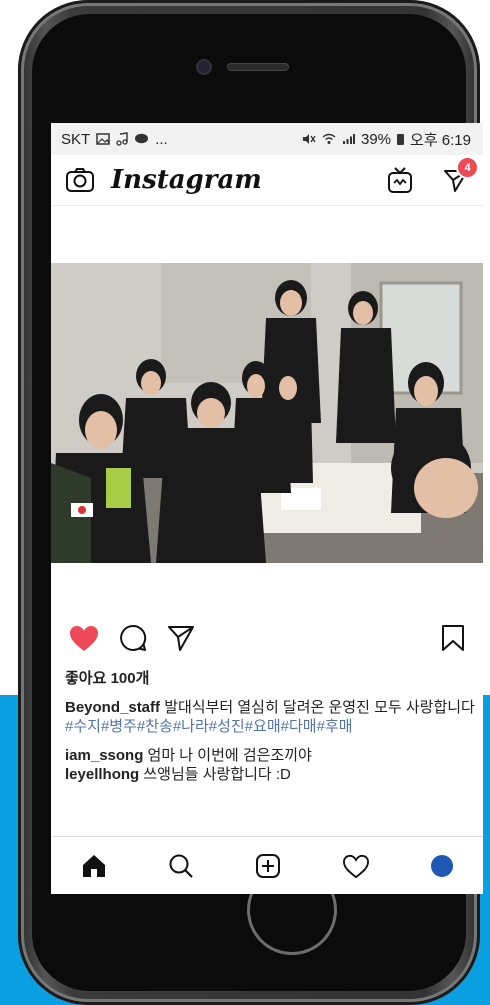  Describe the element at coordinates (309, 139) in the screenshot. I see `mute-icon` at that location.